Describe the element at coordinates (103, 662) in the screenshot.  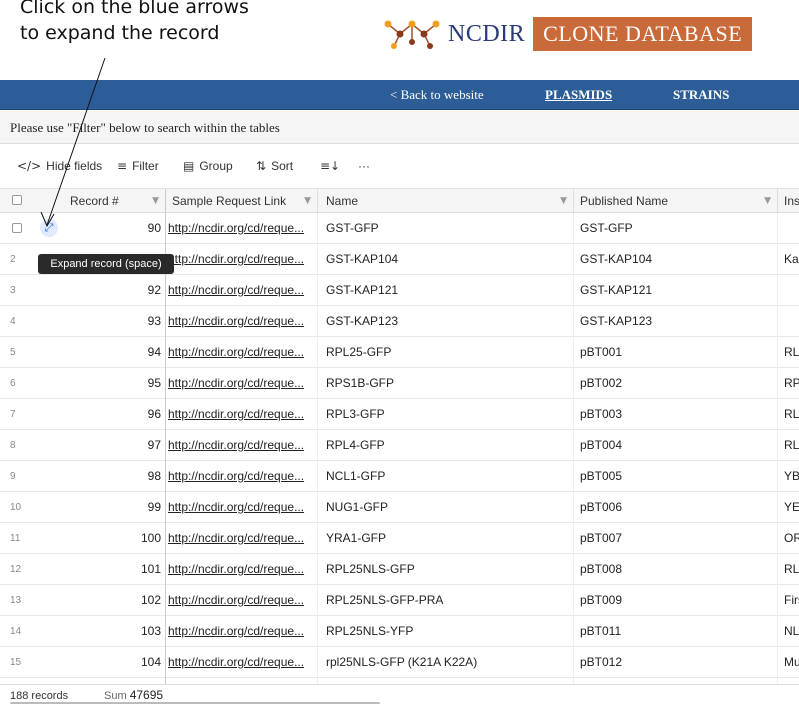
I see `record-number-cell: 104` at that location.